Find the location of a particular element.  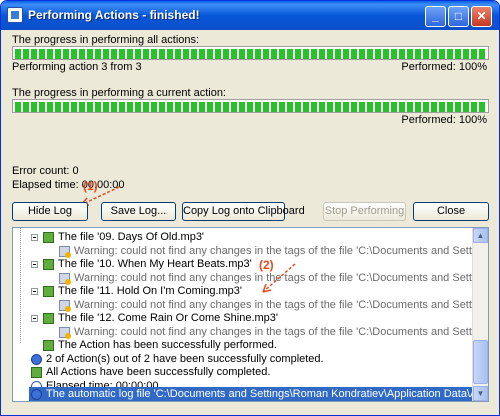

progress-all-status: Performing action 3 from 3 is located at coordinates (77, 67).